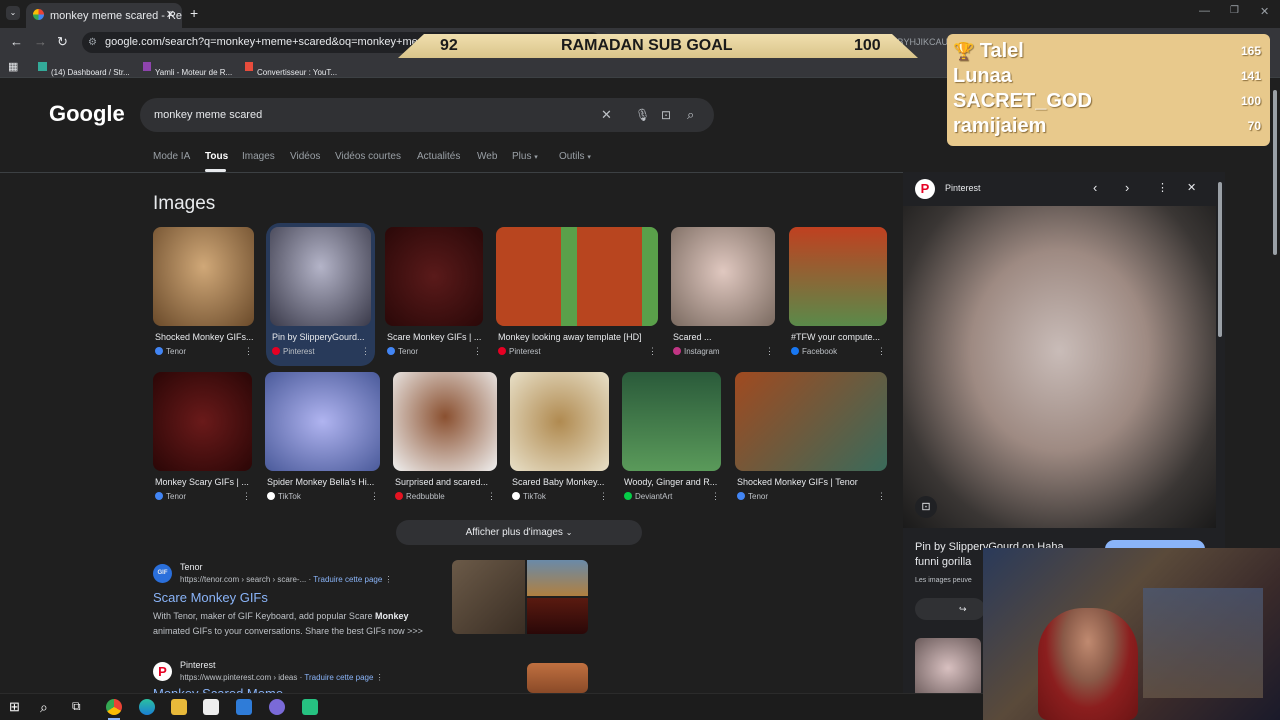  Describe the element at coordinates (575, 156) in the screenshot. I see `tab-tools: Outils ▾` at that location.